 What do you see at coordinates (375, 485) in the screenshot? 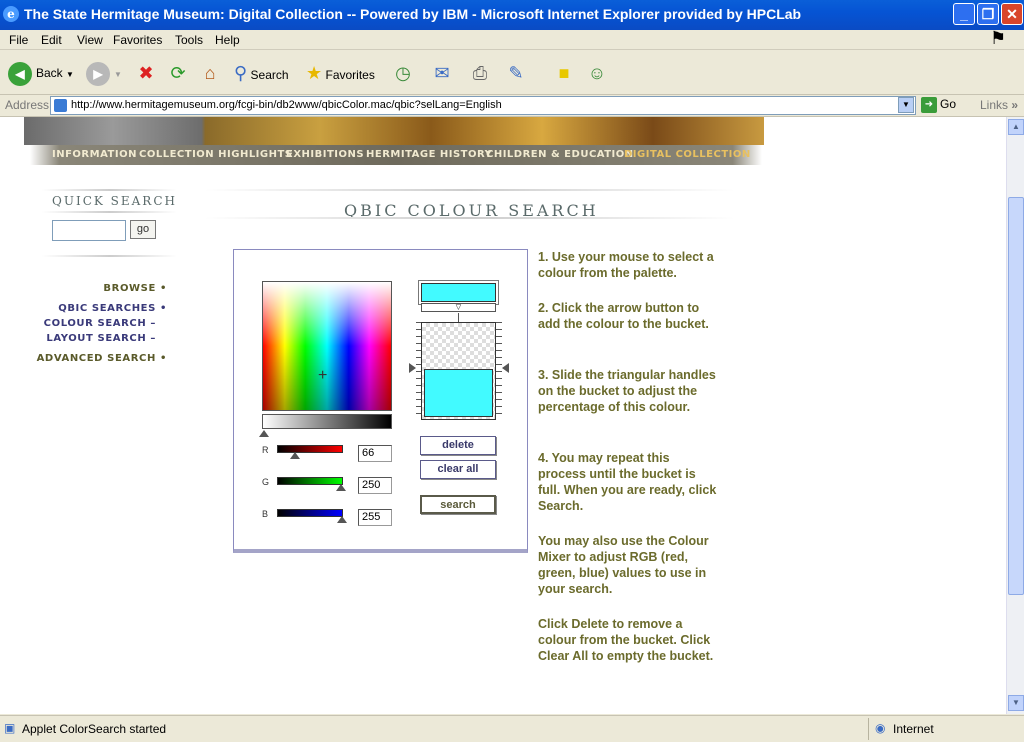
I see `green-value-field: 250` at bounding box center [375, 485].